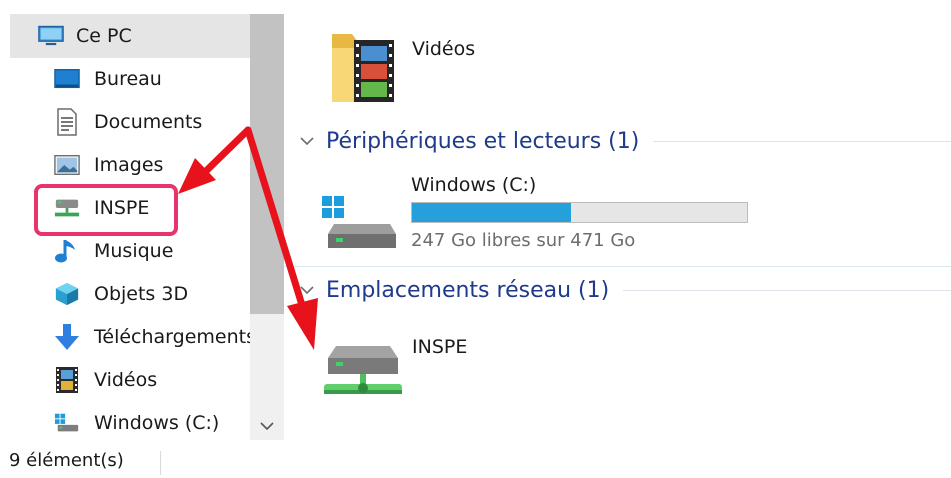 The width and height of the screenshot is (951, 478). I want to click on nav-item-bureau: Bureau, so click(131, 79).